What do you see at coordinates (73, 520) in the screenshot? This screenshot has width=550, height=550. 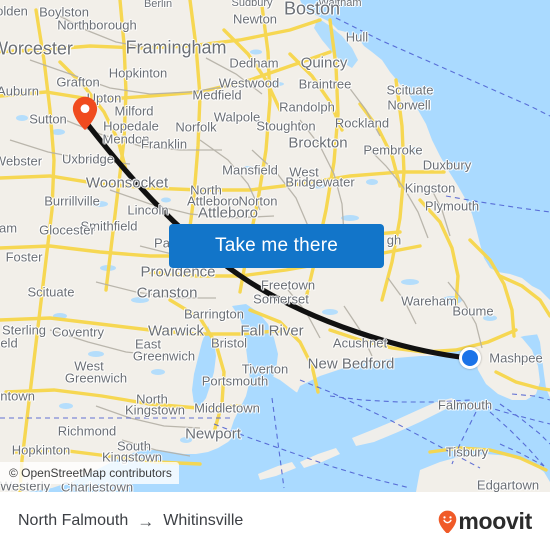 I see `origin-label: North Falmouth` at bounding box center [73, 520].